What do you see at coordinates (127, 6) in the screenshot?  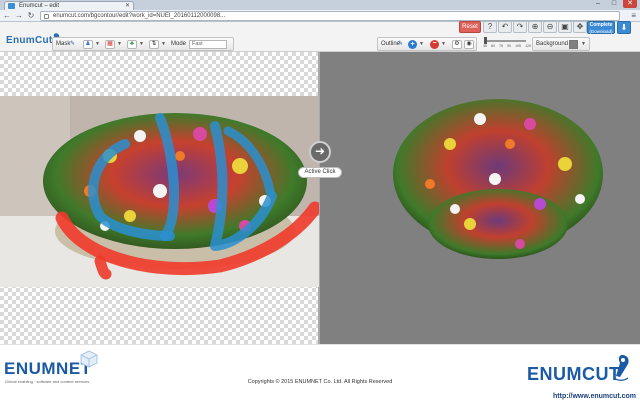 I see `close-tab-icon: ✕` at bounding box center [127, 6].